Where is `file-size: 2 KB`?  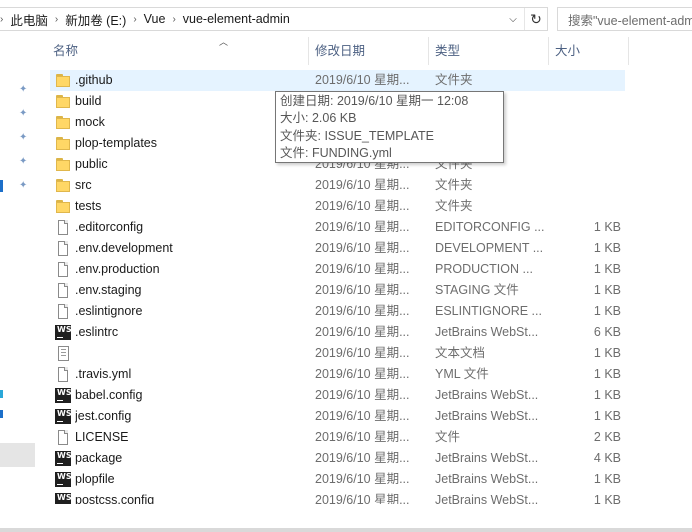
file-size: 2 KB is located at coordinates (607, 437).